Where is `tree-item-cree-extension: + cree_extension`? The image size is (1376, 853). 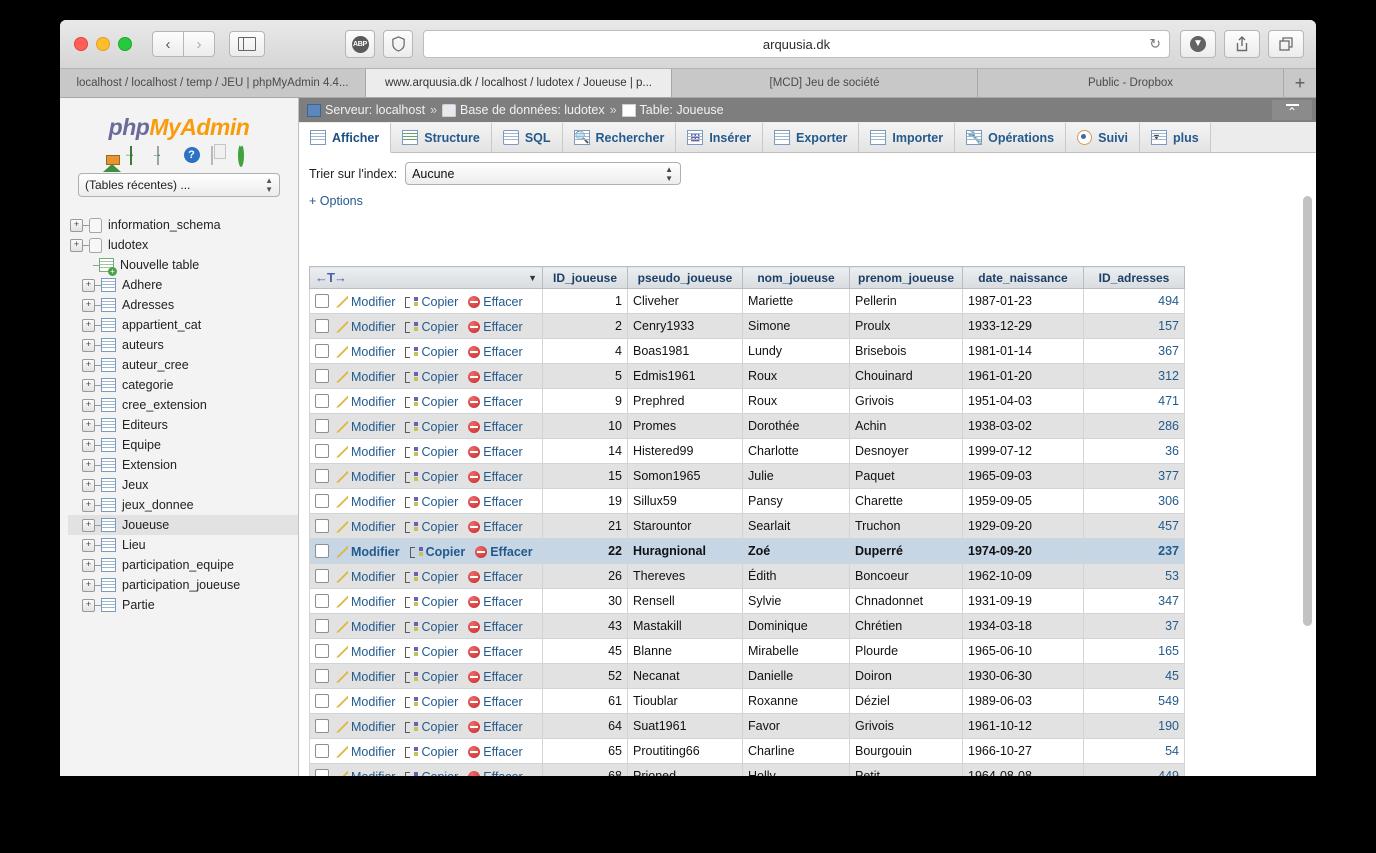
tree-item-cree-extension: + cree_extension is located at coordinates (183, 405).